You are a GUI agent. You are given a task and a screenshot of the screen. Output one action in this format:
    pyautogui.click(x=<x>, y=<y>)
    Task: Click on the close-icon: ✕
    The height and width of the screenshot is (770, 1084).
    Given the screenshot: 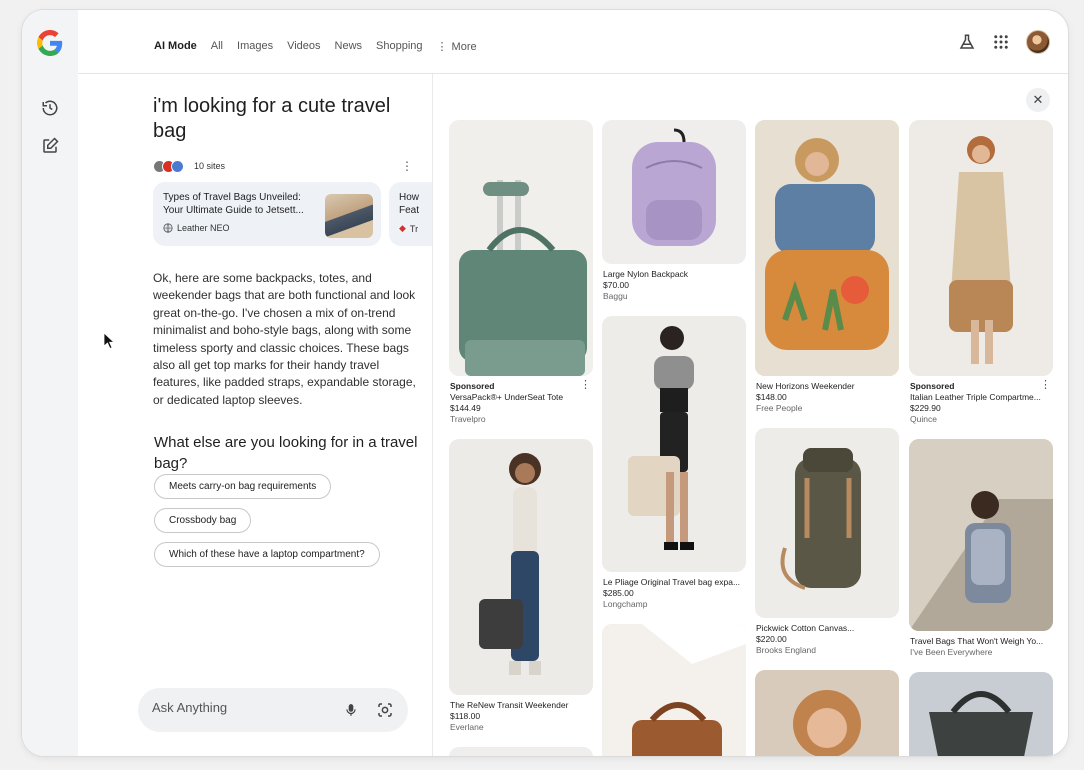 What is the action you would take?
    pyautogui.click(x=1038, y=99)
    